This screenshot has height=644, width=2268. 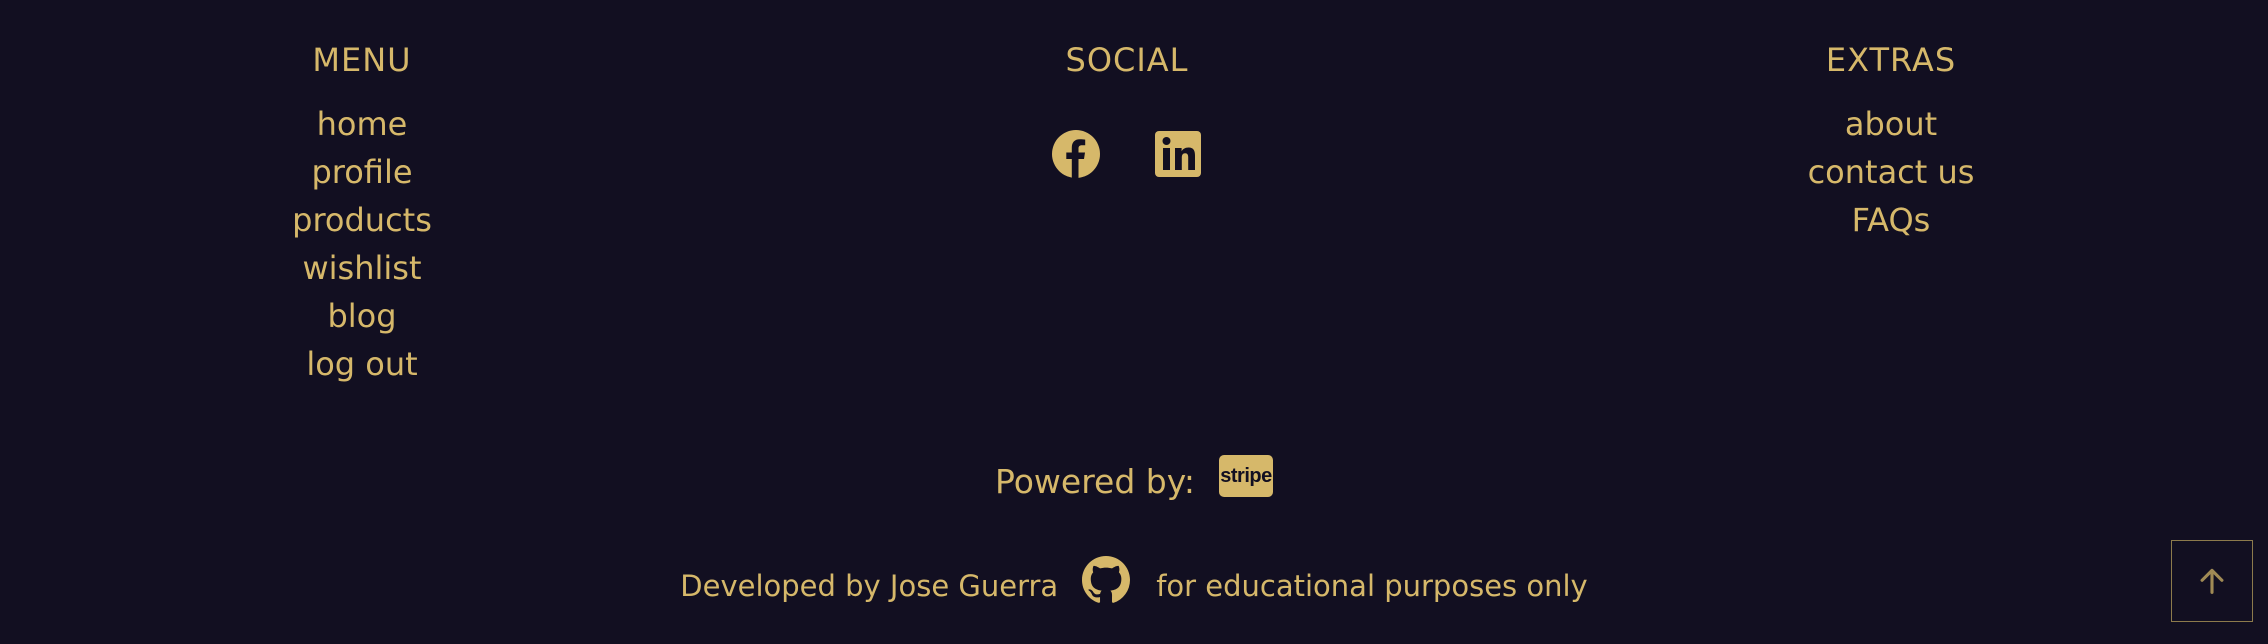 I want to click on facebook-icon, so click(x=1076, y=154).